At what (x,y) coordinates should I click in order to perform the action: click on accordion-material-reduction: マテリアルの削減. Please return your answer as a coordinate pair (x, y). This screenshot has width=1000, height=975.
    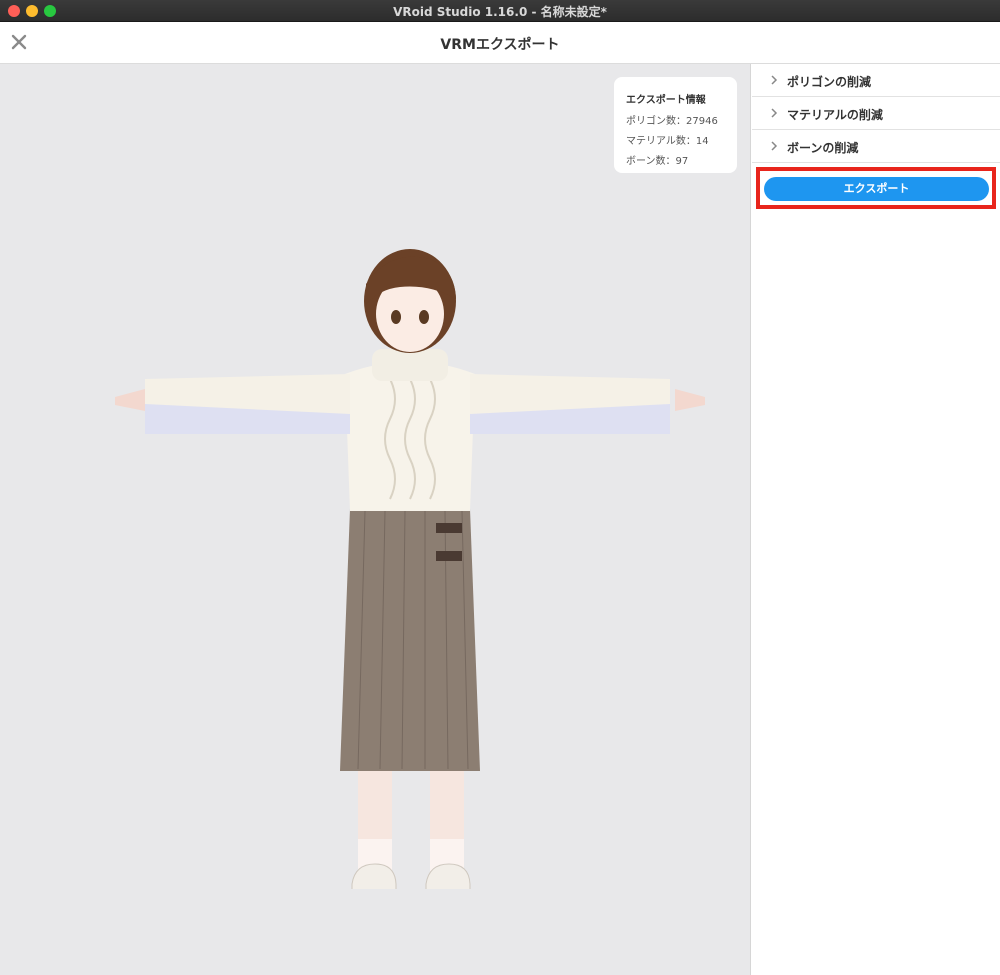
    Looking at the image, I should click on (876, 113).